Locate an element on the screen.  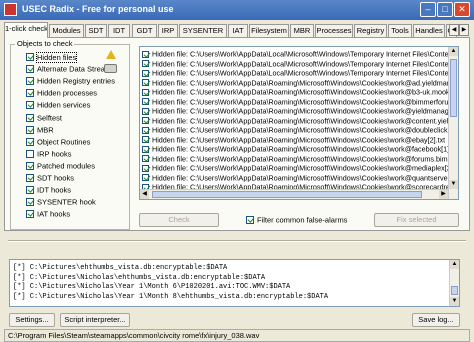
scroll-right-icon: ▶ is located at coordinates (443, 194).